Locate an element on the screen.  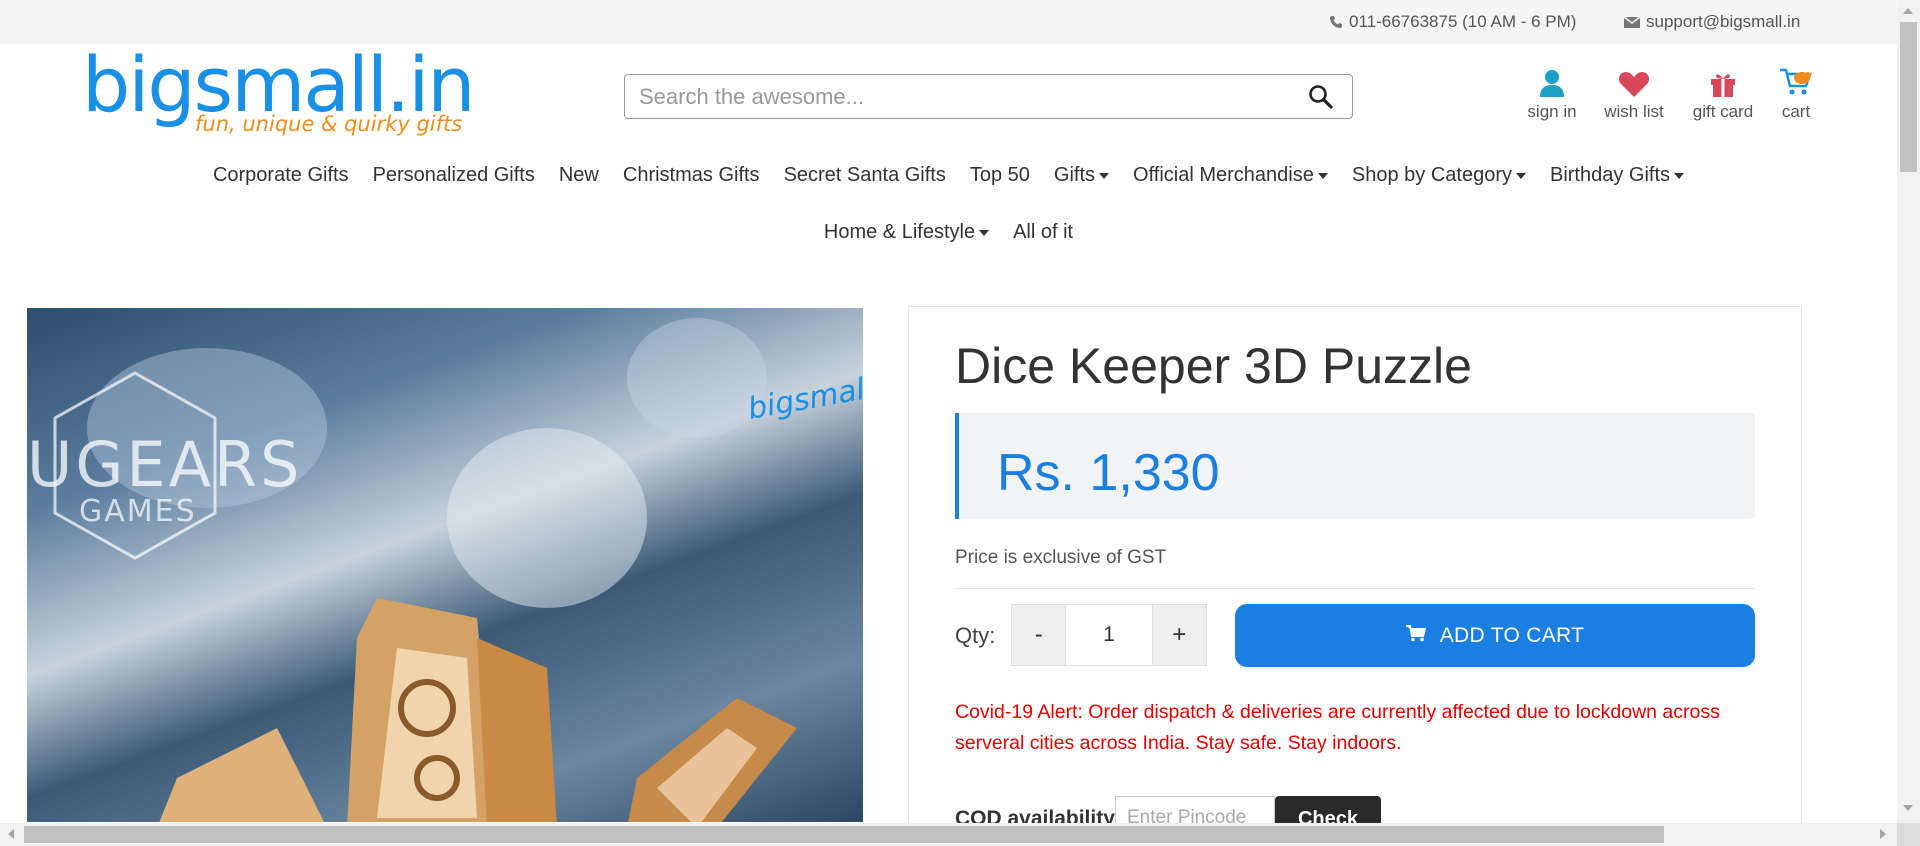
email-text: support@bigsmall.in is located at coordinates (1723, 21).